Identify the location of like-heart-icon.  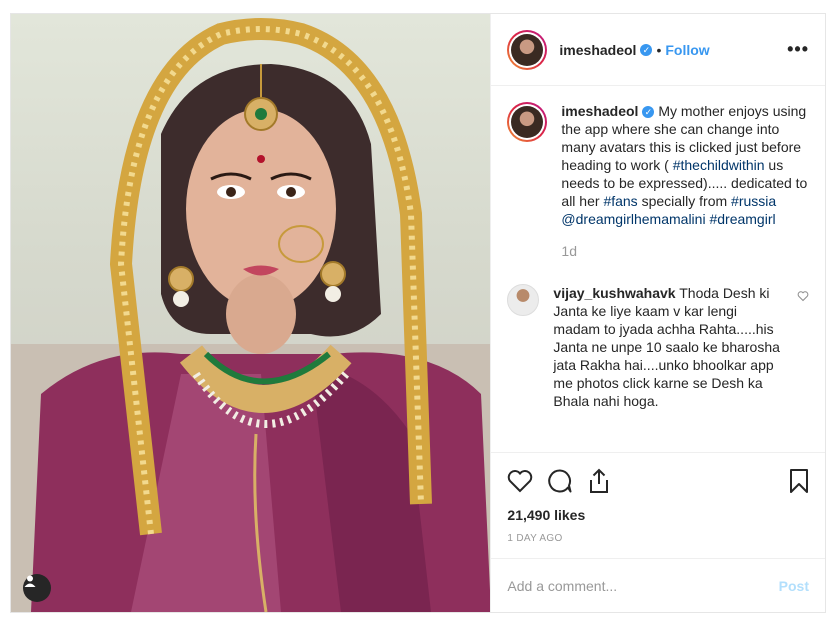
(520, 481).